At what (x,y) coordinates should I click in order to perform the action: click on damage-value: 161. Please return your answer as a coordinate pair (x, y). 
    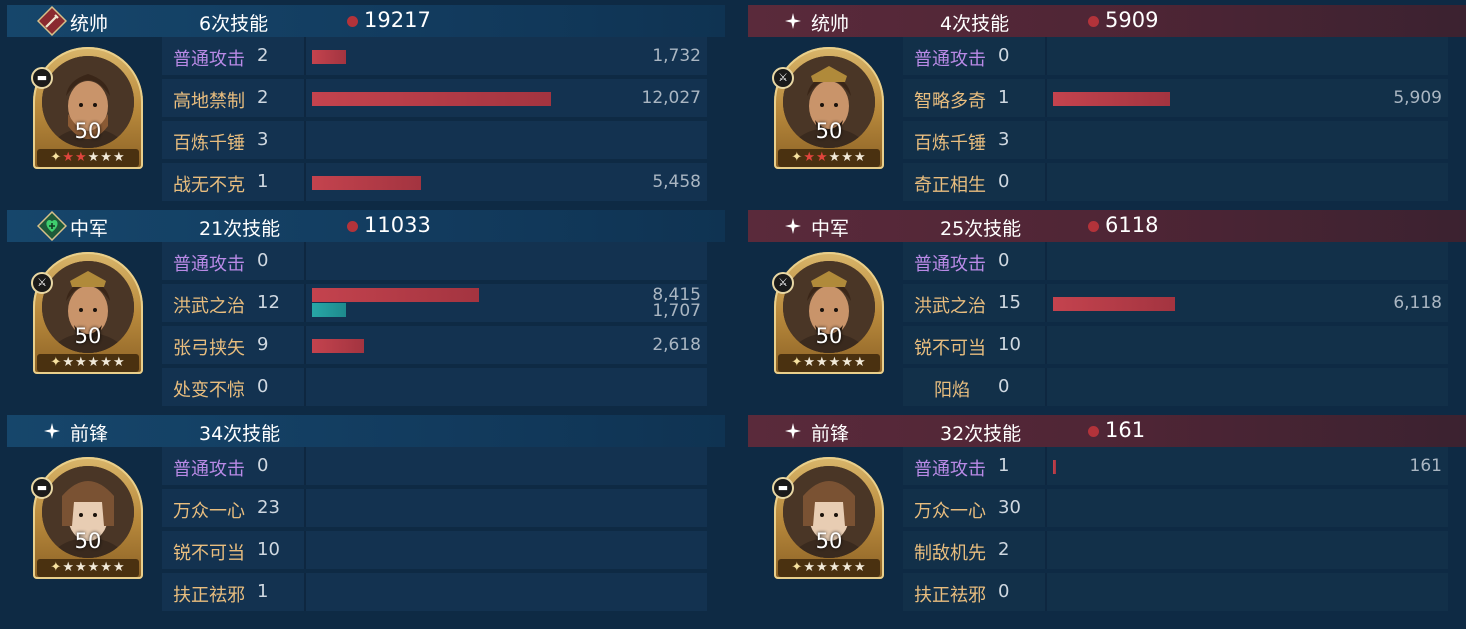
    Looking at the image, I should click on (1425, 466).